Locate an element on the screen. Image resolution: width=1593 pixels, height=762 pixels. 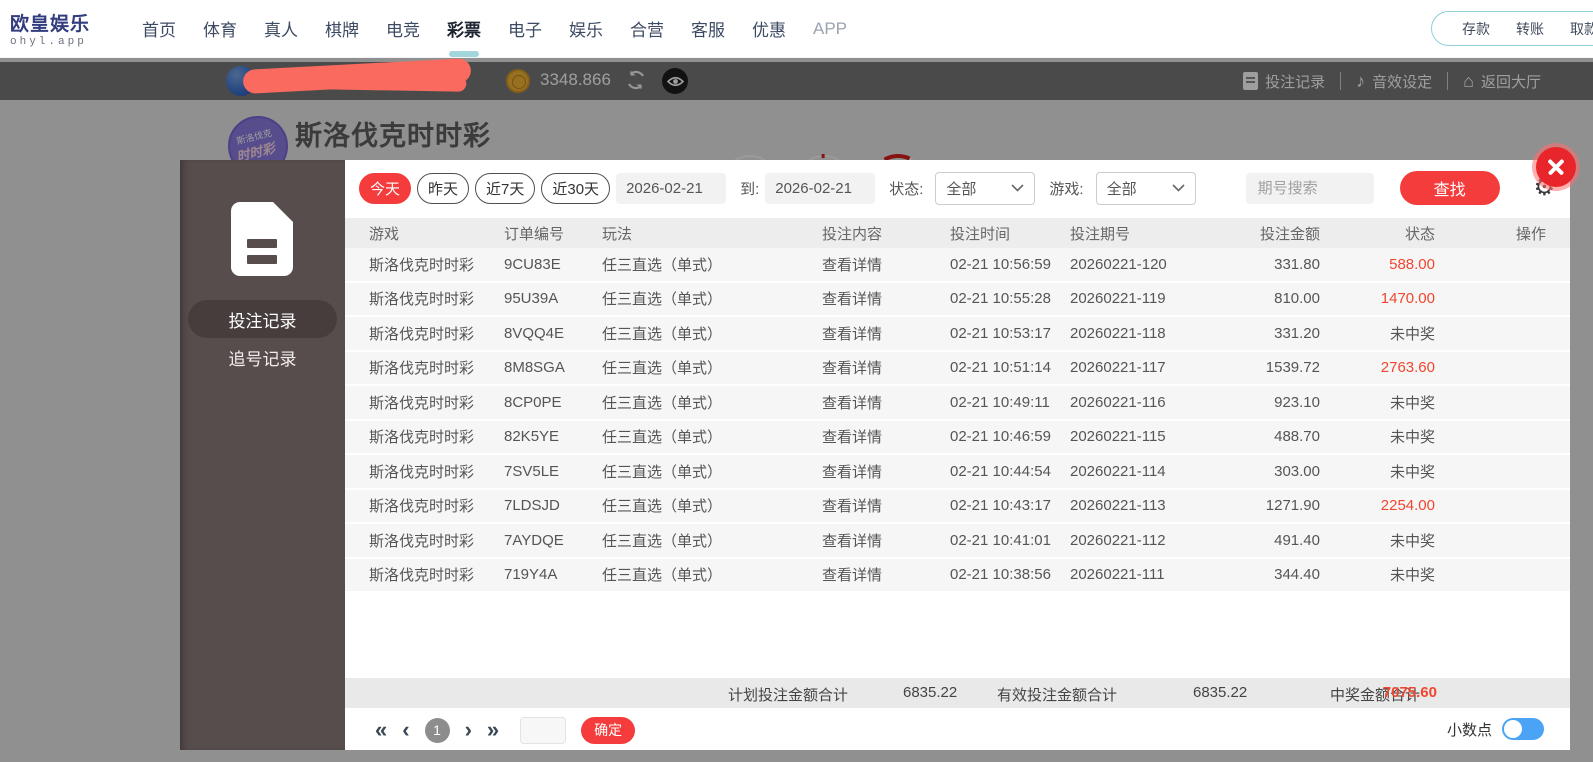
status-cell: 1470.00 is located at coordinates (1407, 299).